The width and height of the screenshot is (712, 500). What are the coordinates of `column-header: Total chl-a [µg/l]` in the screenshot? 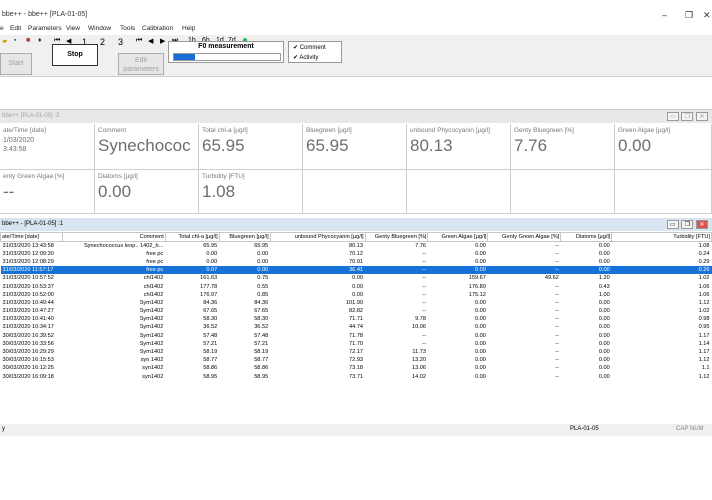 It's located at (192, 237).